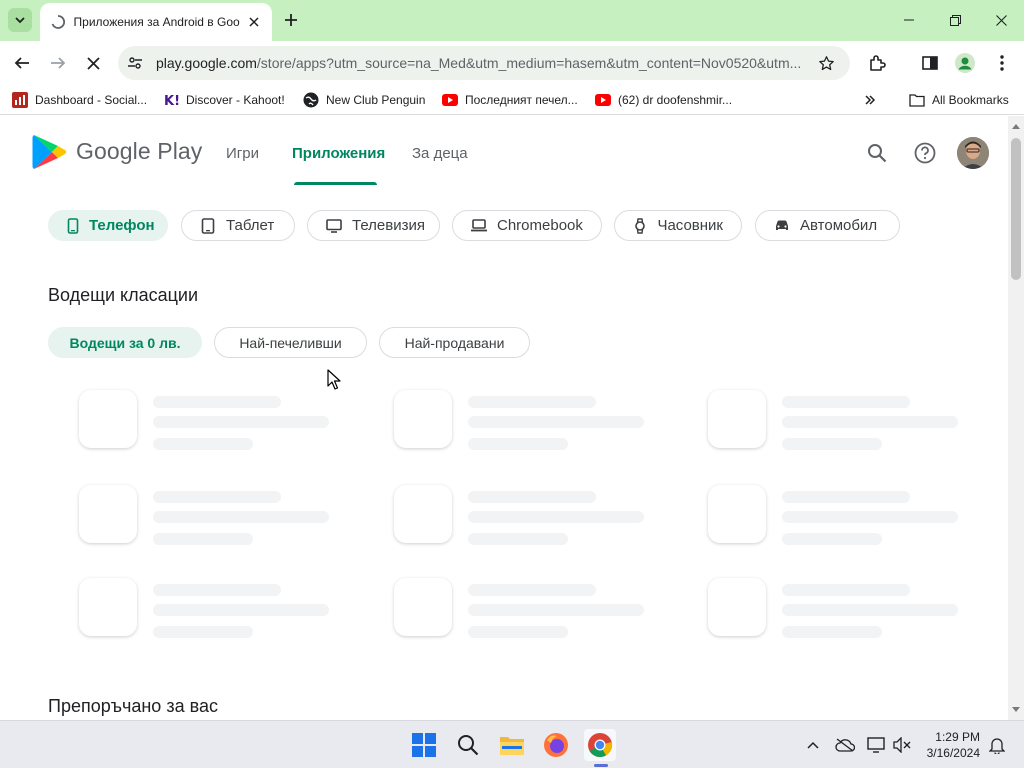 The height and width of the screenshot is (768, 1024). I want to click on all-bookmarks-button: All Bookmarks, so click(959, 100).